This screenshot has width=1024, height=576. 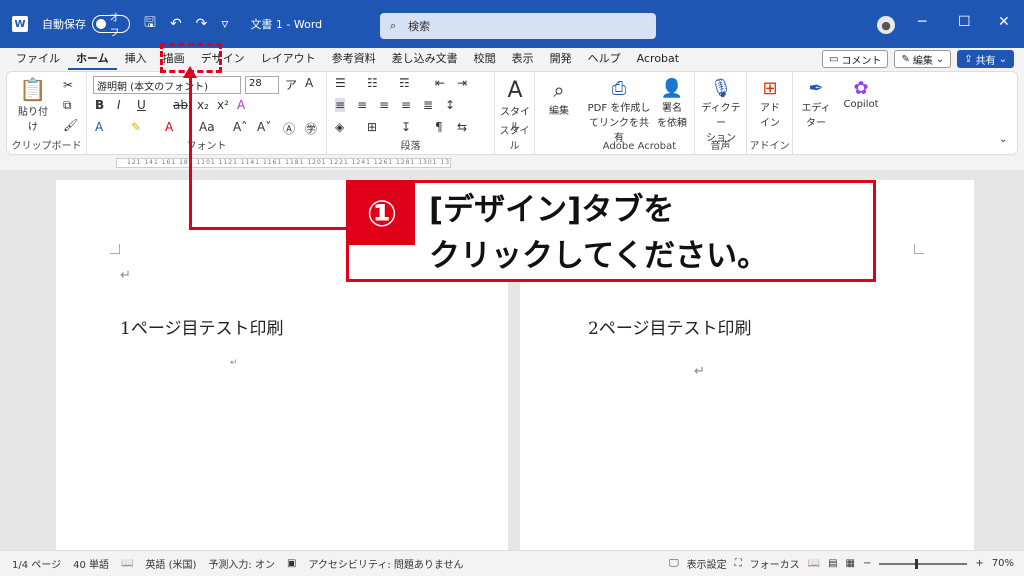 I want to click on customize-toolbar-icon: ▿, so click(x=224, y=24).